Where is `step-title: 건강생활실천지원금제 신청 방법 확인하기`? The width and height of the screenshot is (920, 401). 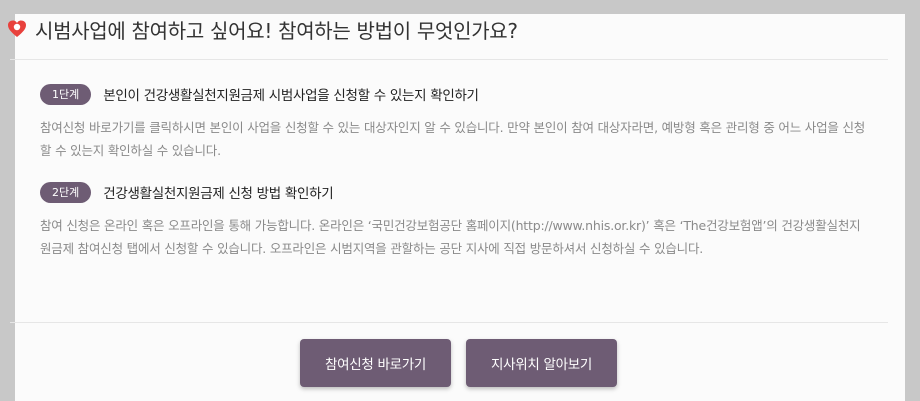 step-title: 건강생활실천지원금제 신청 방법 확인하기 is located at coordinates (218, 194).